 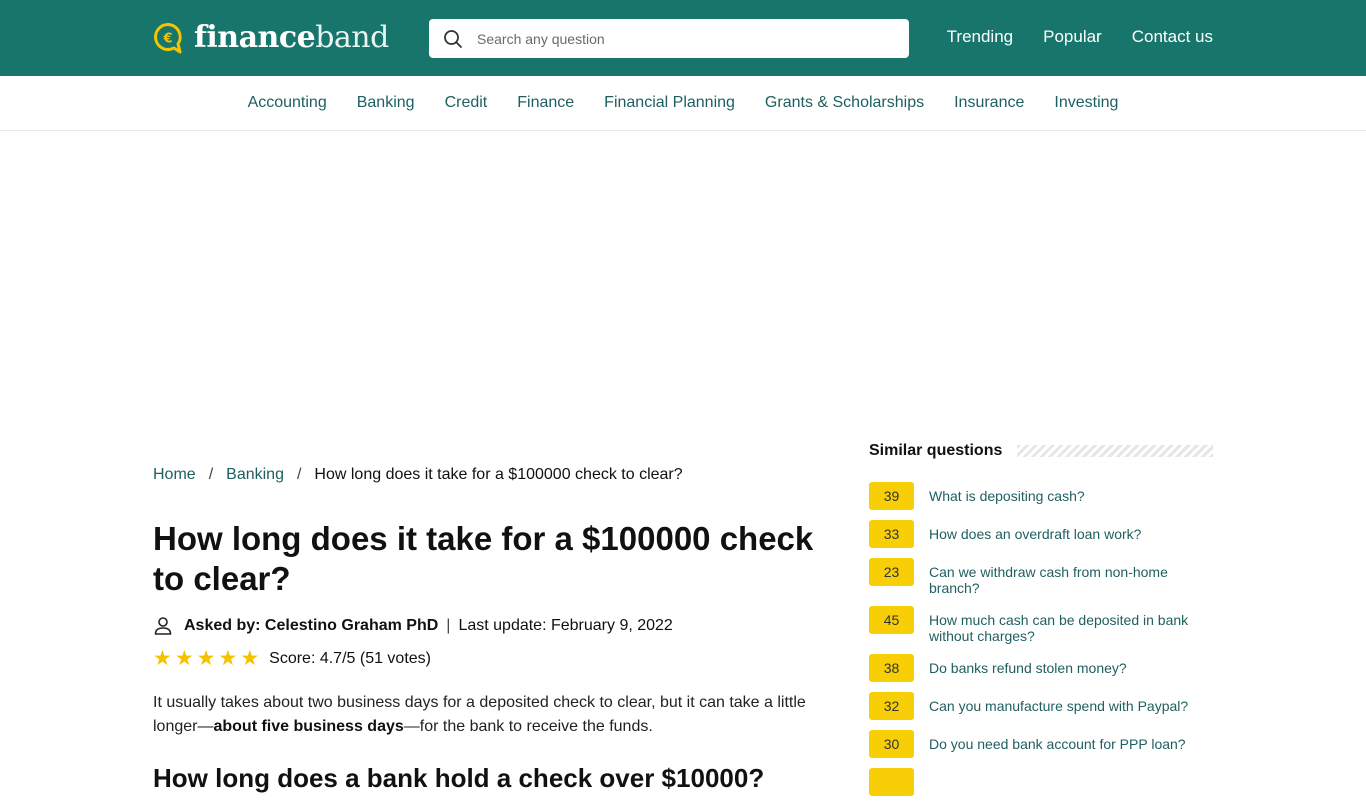 I want to click on answer-highlight: about five business days, so click(x=308, y=726).